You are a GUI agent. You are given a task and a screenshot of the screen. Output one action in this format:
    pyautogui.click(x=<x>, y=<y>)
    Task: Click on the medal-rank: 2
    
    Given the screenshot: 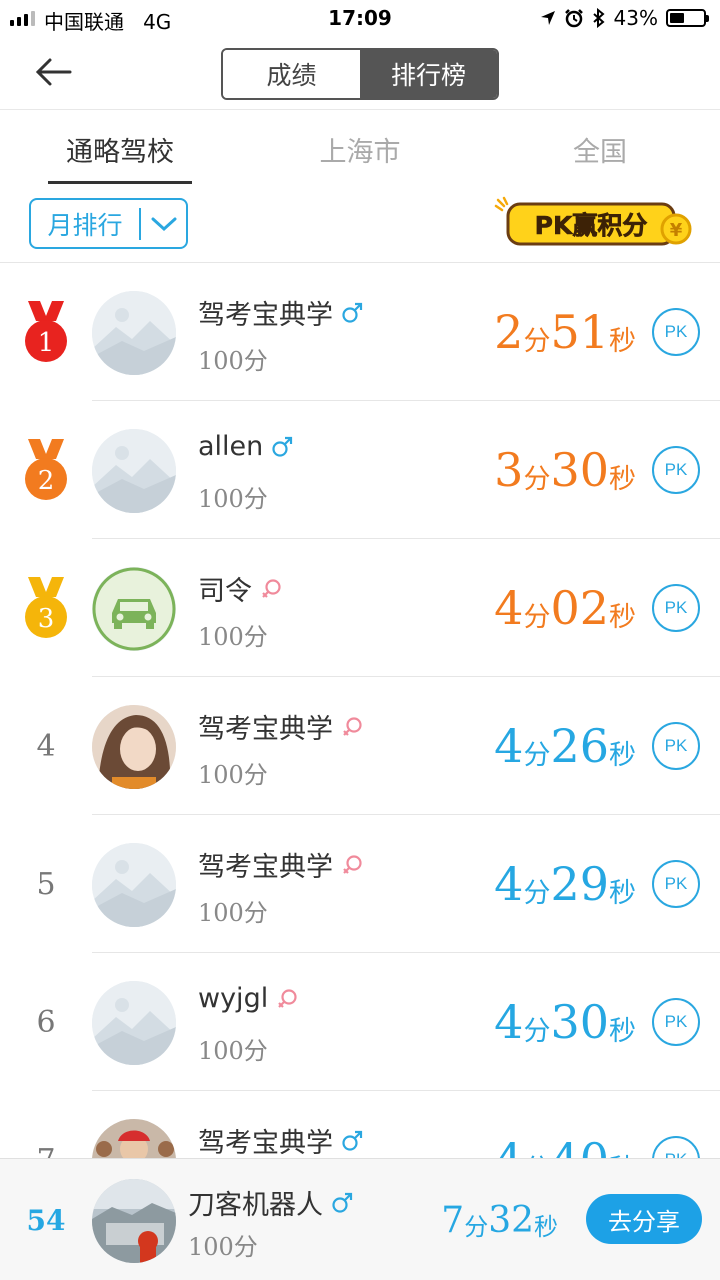 What is the action you would take?
    pyautogui.click(x=46, y=481)
    